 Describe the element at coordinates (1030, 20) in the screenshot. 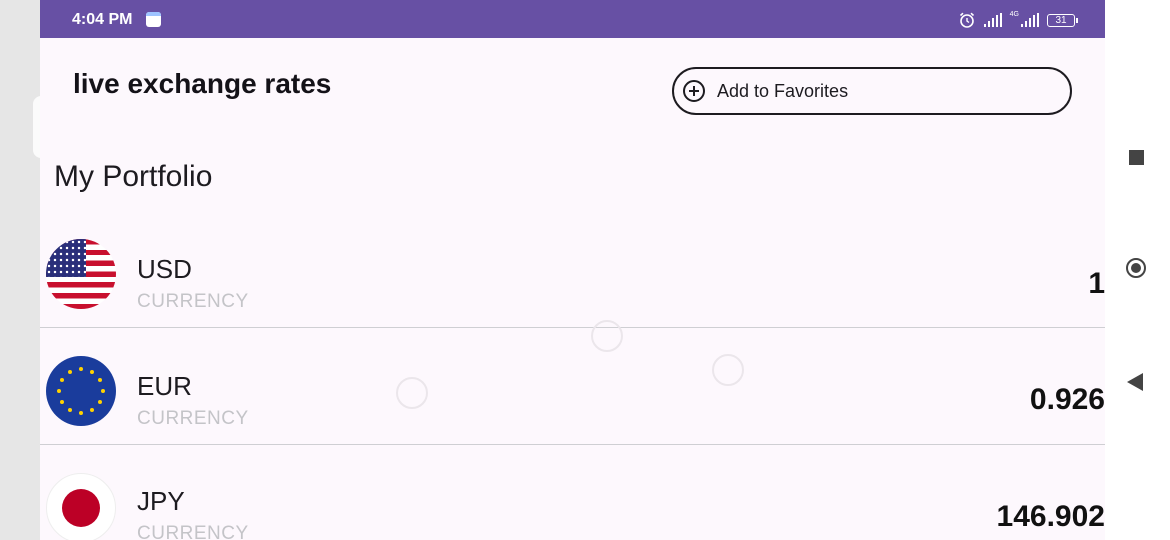

I see `signal-strength-4g-icon` at that location.